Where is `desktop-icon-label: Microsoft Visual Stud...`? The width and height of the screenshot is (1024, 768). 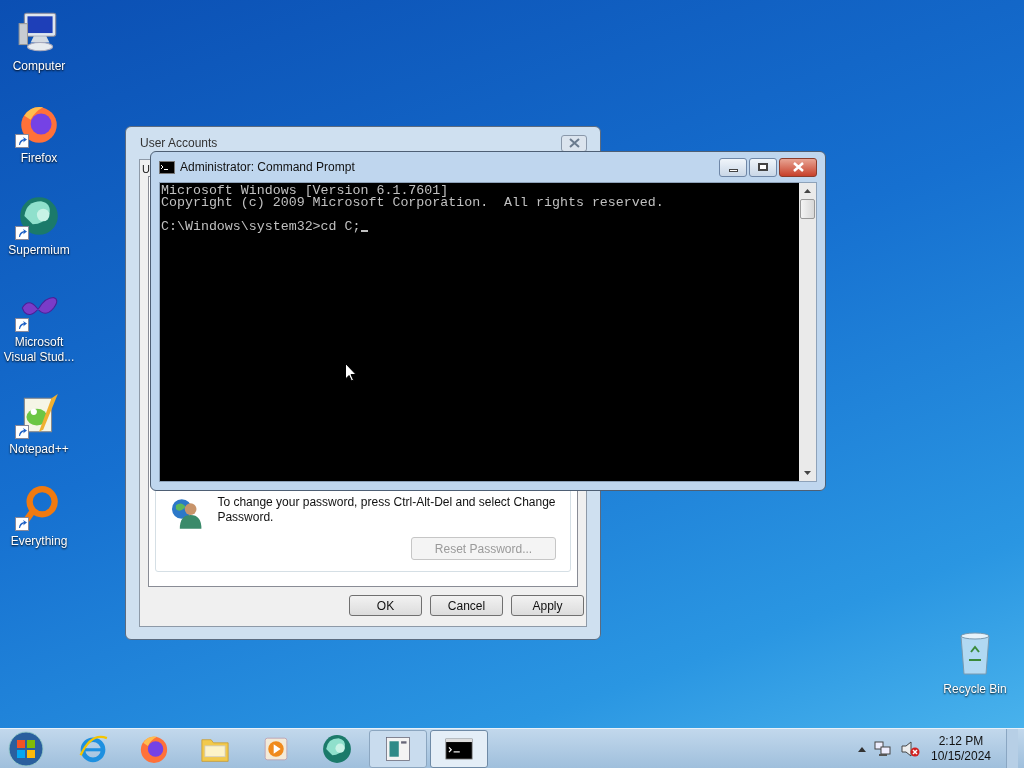 desktop-icon-label: Microsoft Visual Stud... is located at coordinates (39, 350).